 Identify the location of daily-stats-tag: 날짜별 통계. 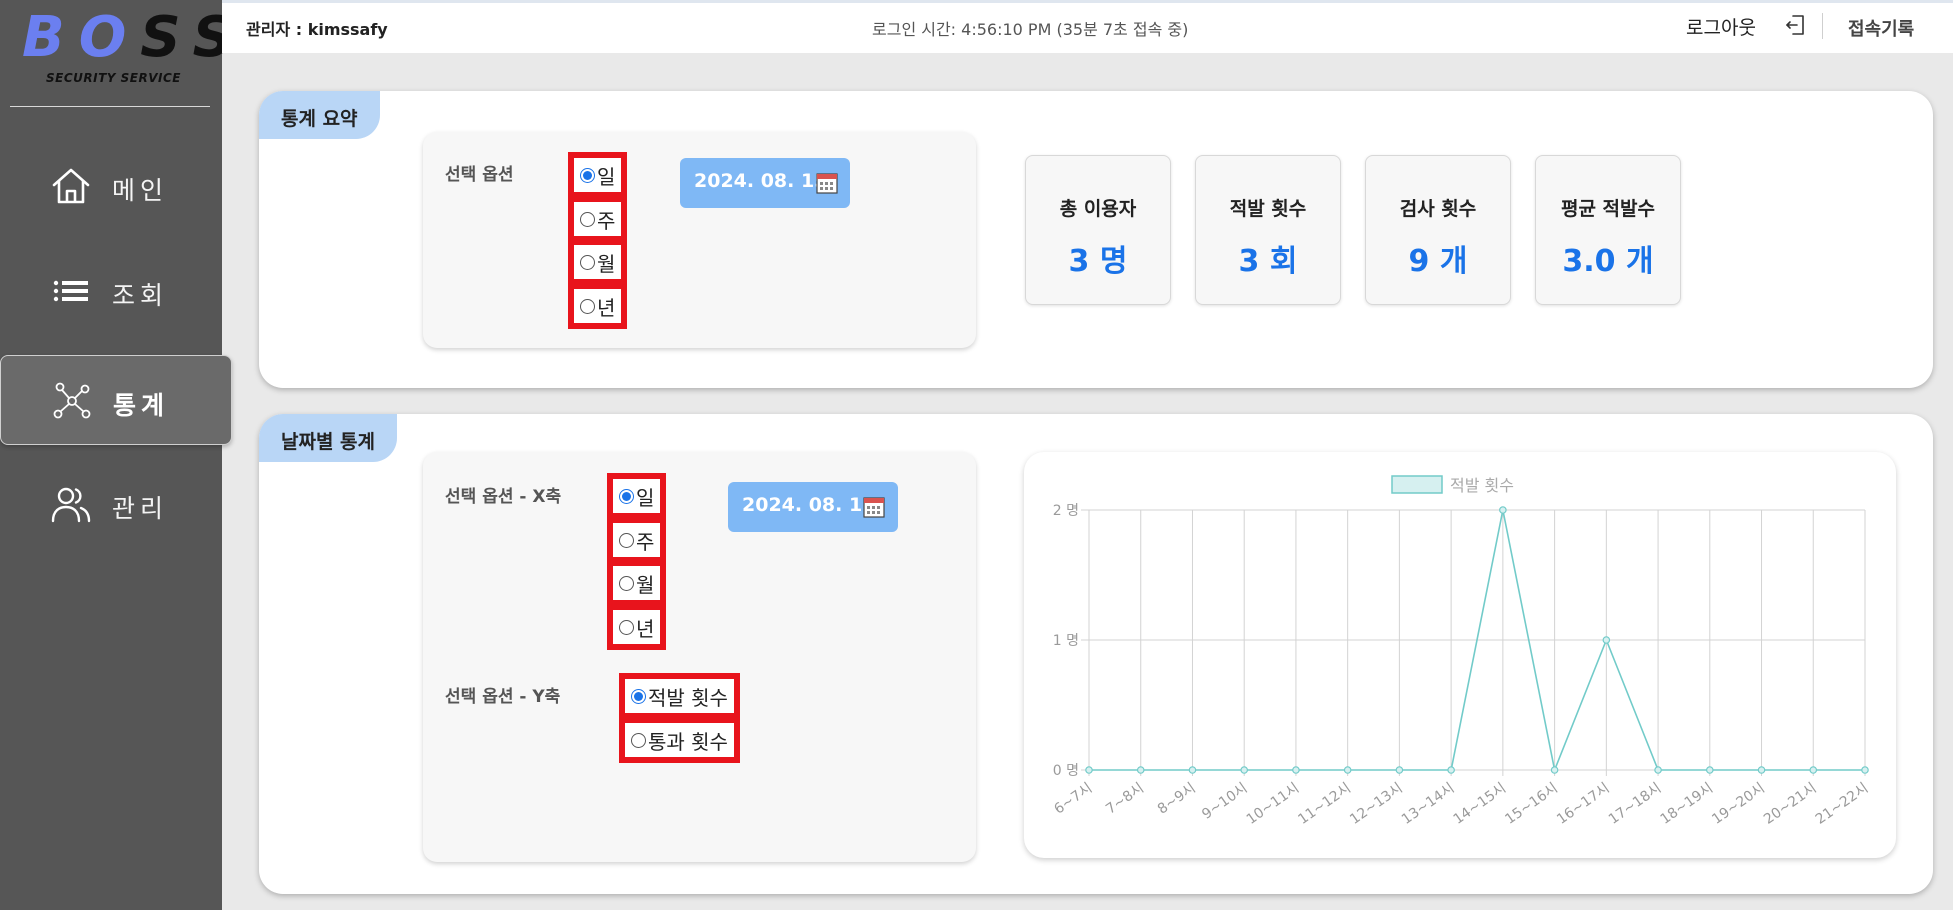
(328, 438).